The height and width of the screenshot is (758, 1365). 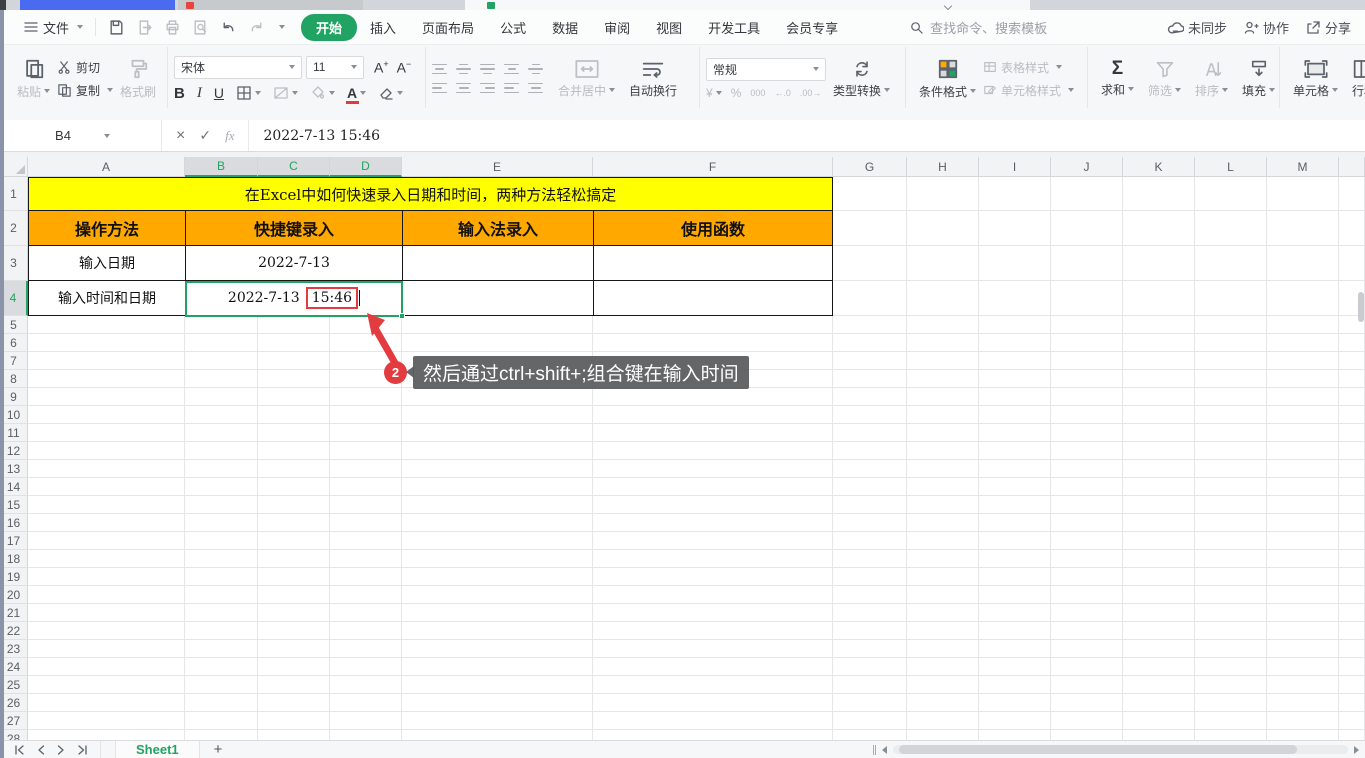 What do you see at coordinates (1015, 167) in the screenshot?
I see `column-header-I: I` at bounding box center [1015, 167].